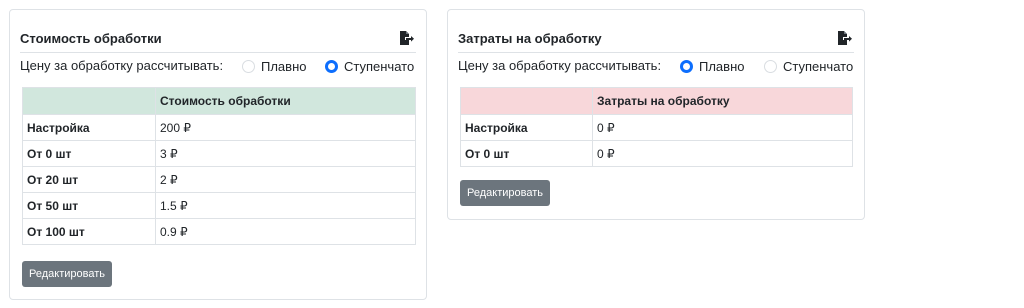  I want to click on card-title: Стоимость обработки, so click(91, 38).